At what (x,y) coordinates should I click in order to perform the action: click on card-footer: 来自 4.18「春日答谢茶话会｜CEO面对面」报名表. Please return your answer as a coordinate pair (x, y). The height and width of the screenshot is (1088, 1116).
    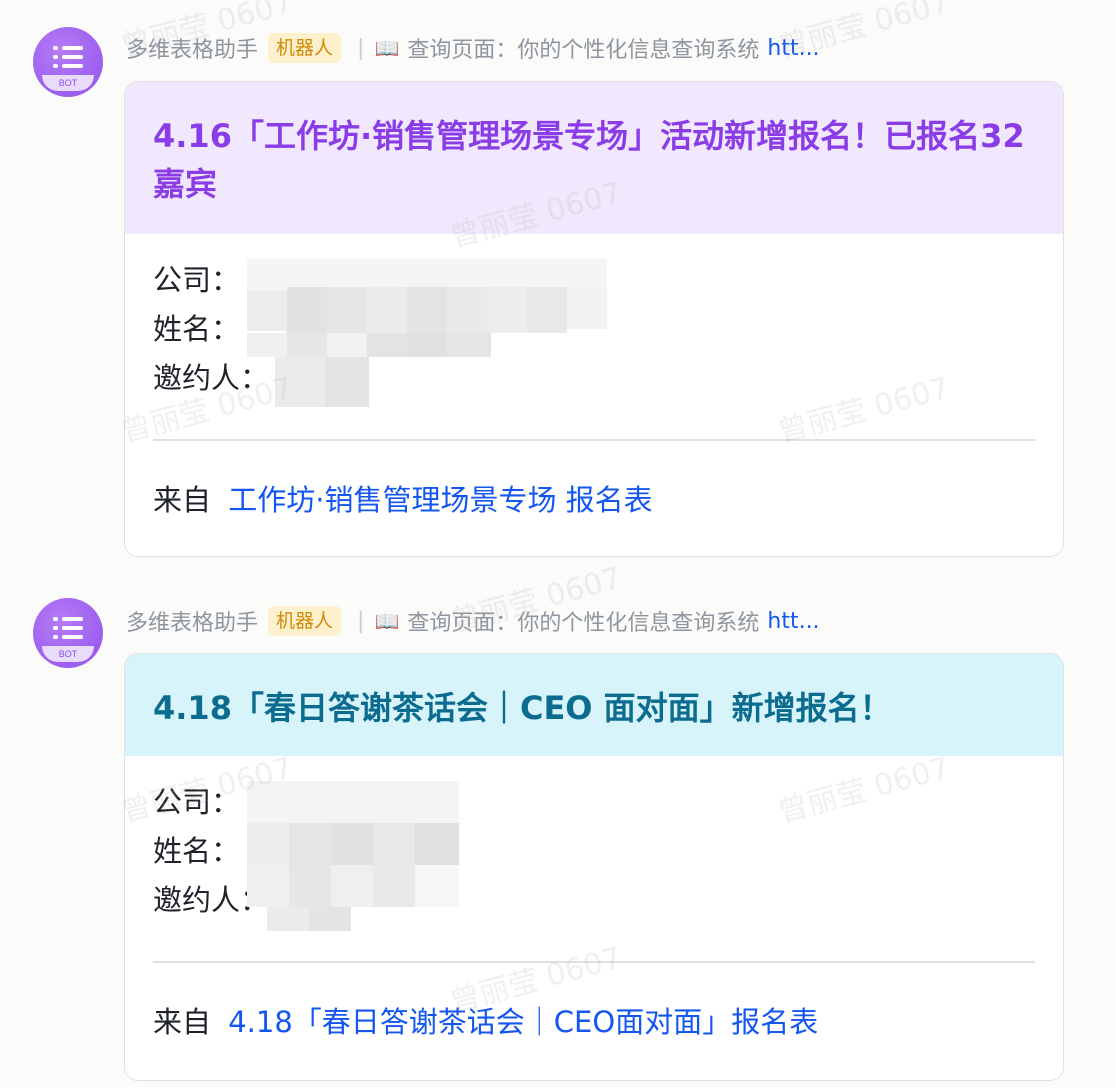
    Looking at the image, I should click on (594, 1017).